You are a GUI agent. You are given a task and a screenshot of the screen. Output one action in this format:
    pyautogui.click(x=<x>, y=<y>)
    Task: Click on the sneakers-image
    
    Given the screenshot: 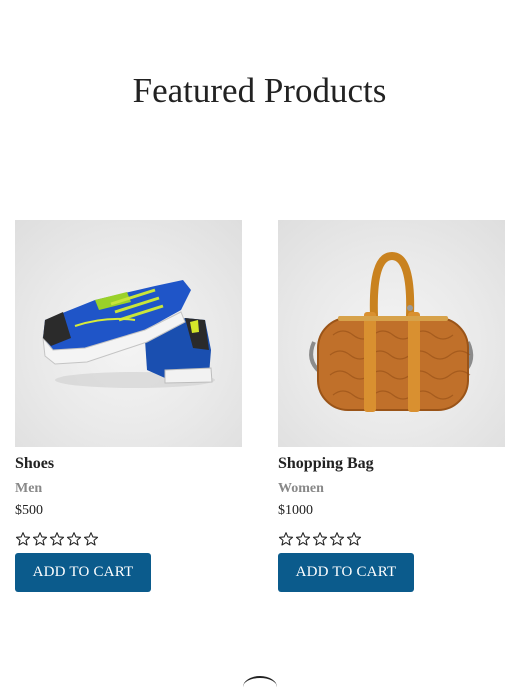 What is the action you would take?
    pyautogui.click(x=128, y=334)
    